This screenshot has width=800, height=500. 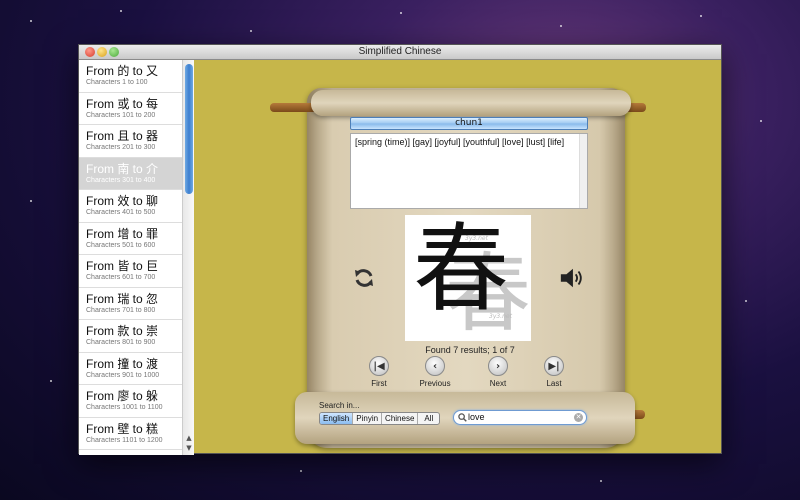 What do you see at coordinates (461, 270) in the screenshot?
I see `character-glyph: 春` at bounding box center [461, 270].